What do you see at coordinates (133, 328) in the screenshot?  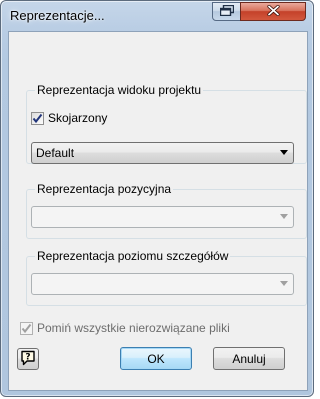 I see `skip-unresolved-label: Pomiń wszystkie nierozwiązane pliki` at bounding box center [133, 328].